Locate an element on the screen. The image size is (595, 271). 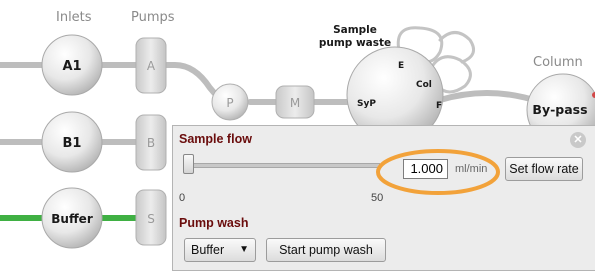
pump-s-label: S is located at coordinates (151, 219).